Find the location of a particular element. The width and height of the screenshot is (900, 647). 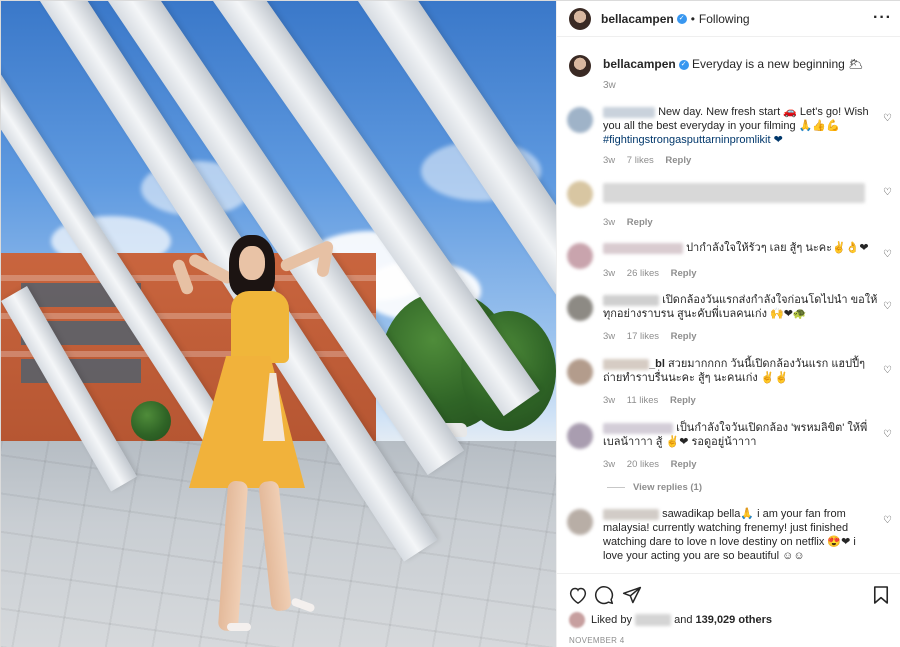

author-username: bellacampen is located at coordinates (637, 19).